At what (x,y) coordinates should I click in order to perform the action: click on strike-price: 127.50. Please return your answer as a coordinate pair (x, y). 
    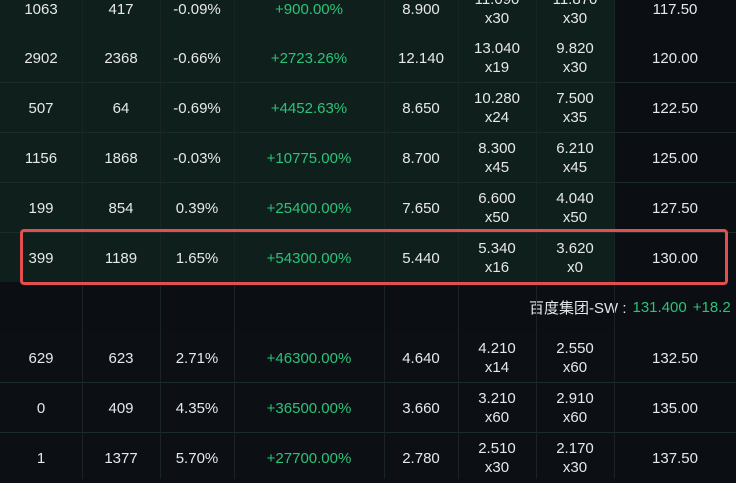
    Looking at the image, I should click on (675, 208).